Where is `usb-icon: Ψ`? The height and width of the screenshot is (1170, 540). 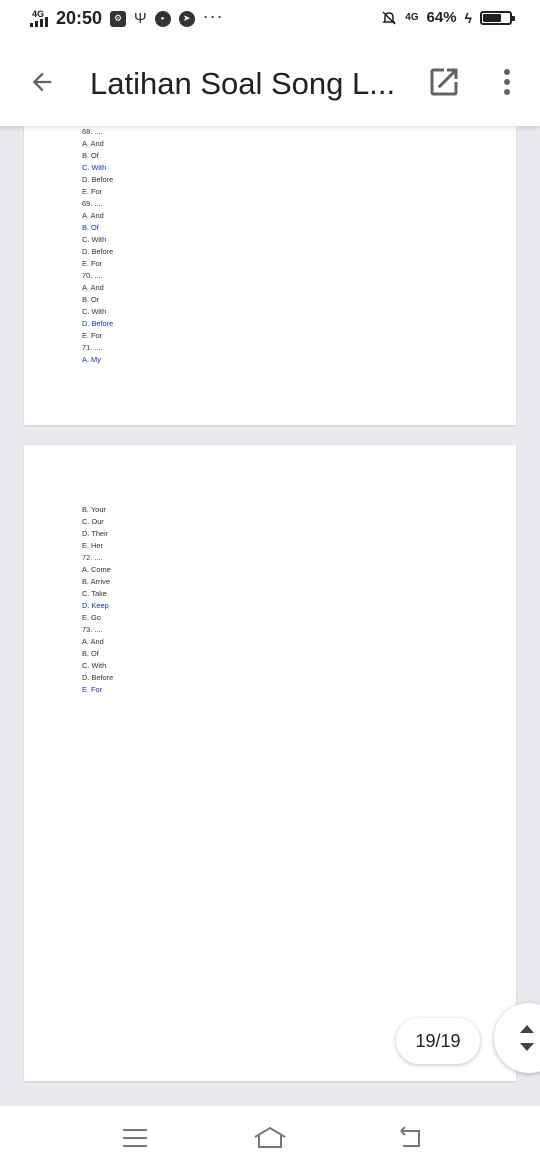
usb-icon: Ψ is located at coordinates (140, 18).